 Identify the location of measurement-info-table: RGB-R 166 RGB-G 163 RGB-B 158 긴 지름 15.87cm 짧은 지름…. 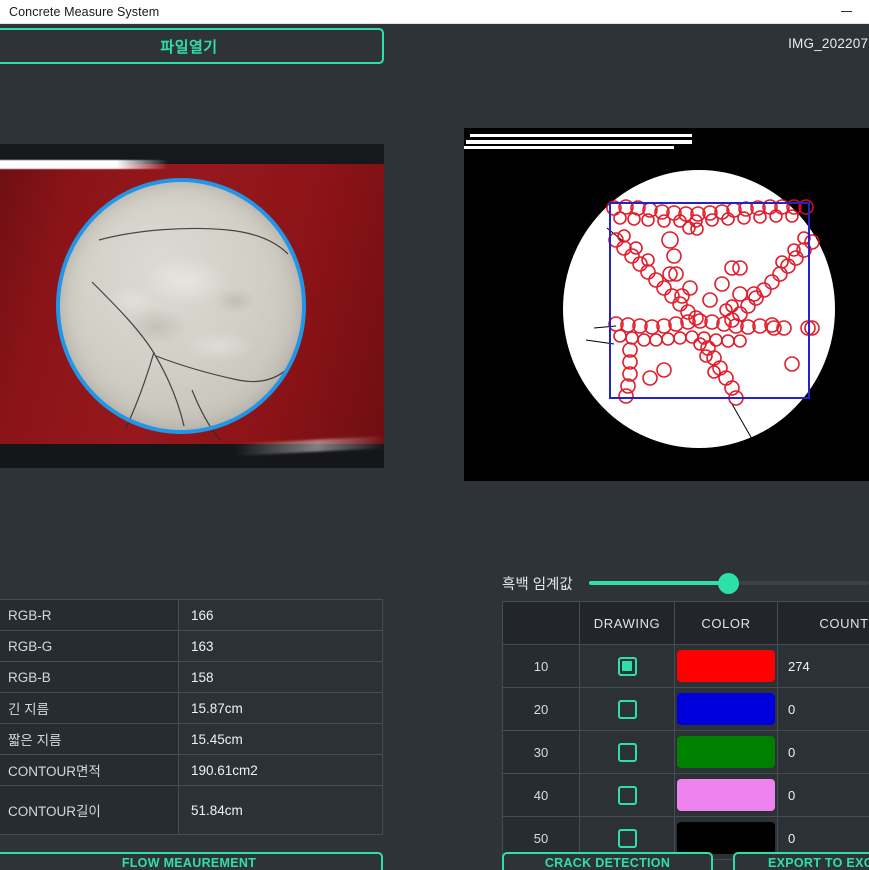
(191, 717).